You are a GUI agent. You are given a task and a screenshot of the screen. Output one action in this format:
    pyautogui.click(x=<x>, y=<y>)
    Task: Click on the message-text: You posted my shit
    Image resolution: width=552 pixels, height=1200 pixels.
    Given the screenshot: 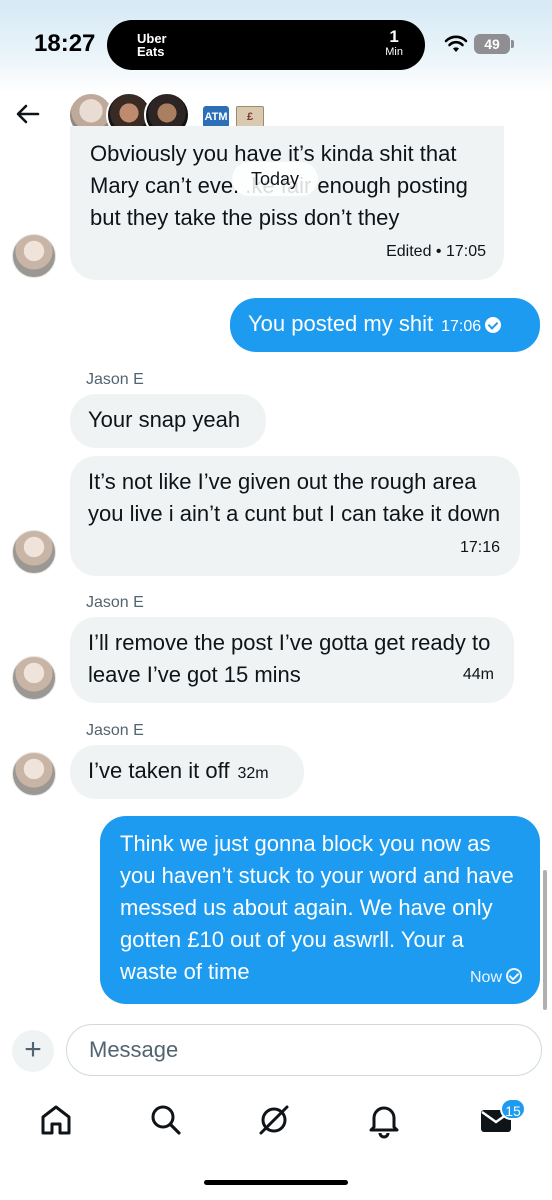 What is the action you would take?
    pyautogui.click(x=341, y=323)
    